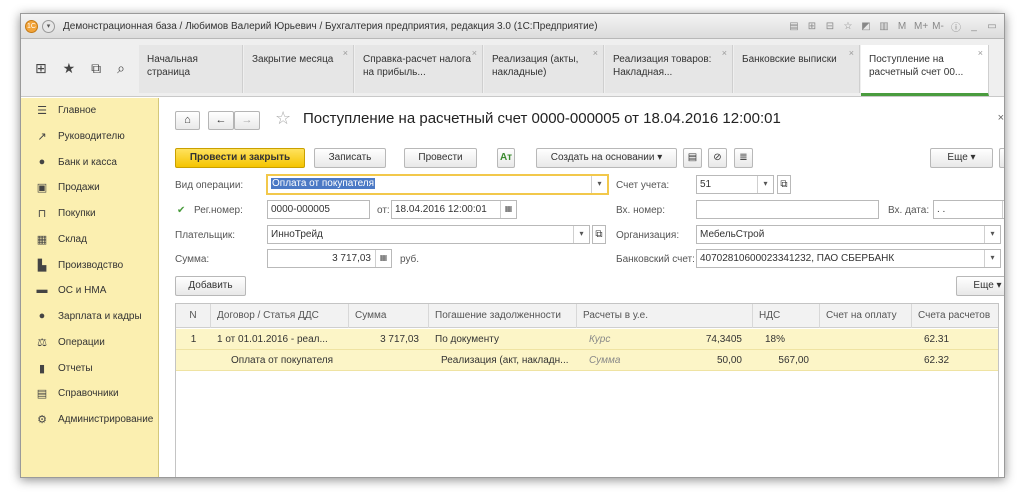 The width and height of the screenshot is (1024, 497). I want to click on account-select: 51 ▾, so click(735, 184).